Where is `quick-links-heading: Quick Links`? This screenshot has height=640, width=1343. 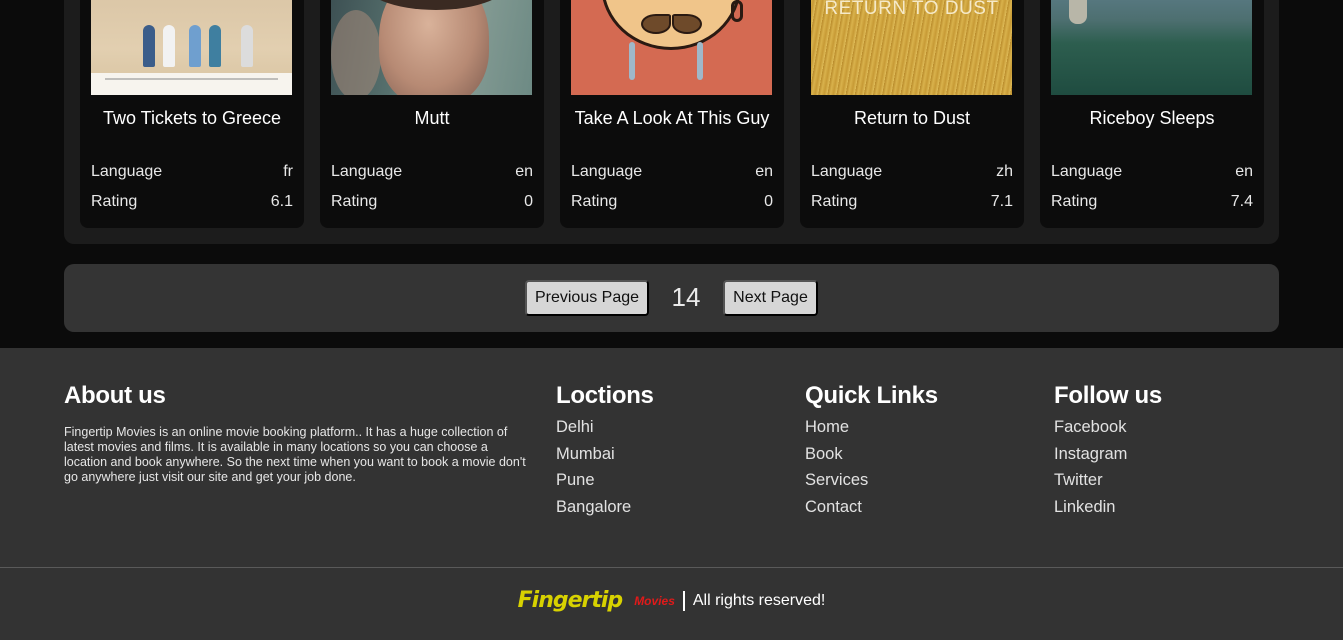
quick-links-heading: Quick Links is located at coordinates (871, 395).